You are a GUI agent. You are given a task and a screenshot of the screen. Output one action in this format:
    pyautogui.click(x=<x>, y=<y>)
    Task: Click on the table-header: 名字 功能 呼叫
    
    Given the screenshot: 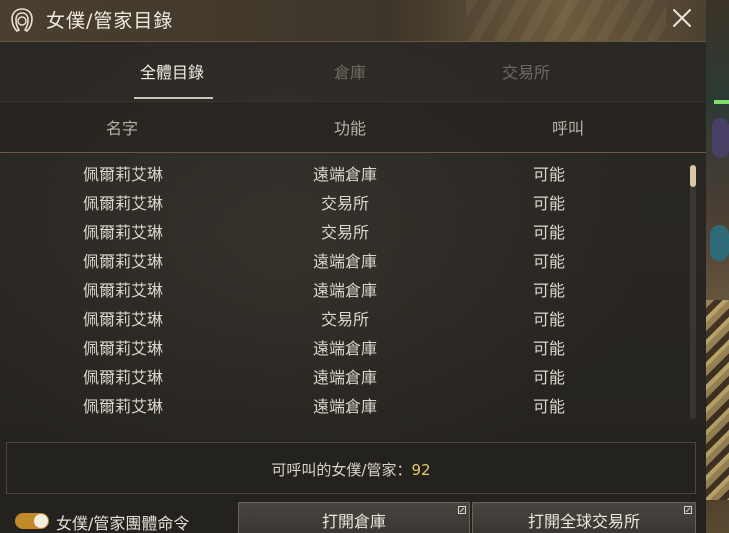 What is the action you would take?
    pyautogui.click(x=353, y=127)
    